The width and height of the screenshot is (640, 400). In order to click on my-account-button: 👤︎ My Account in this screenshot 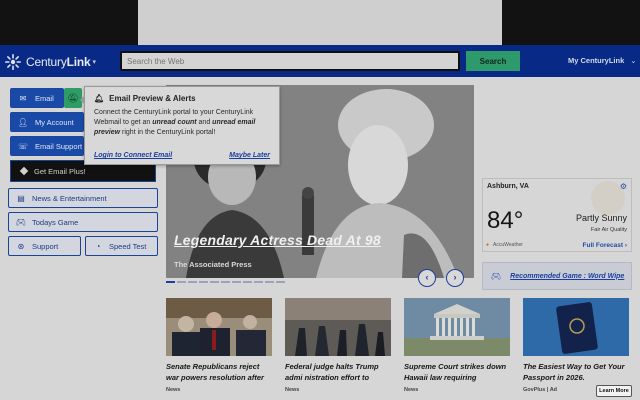, I will do `click(47, 122)`.